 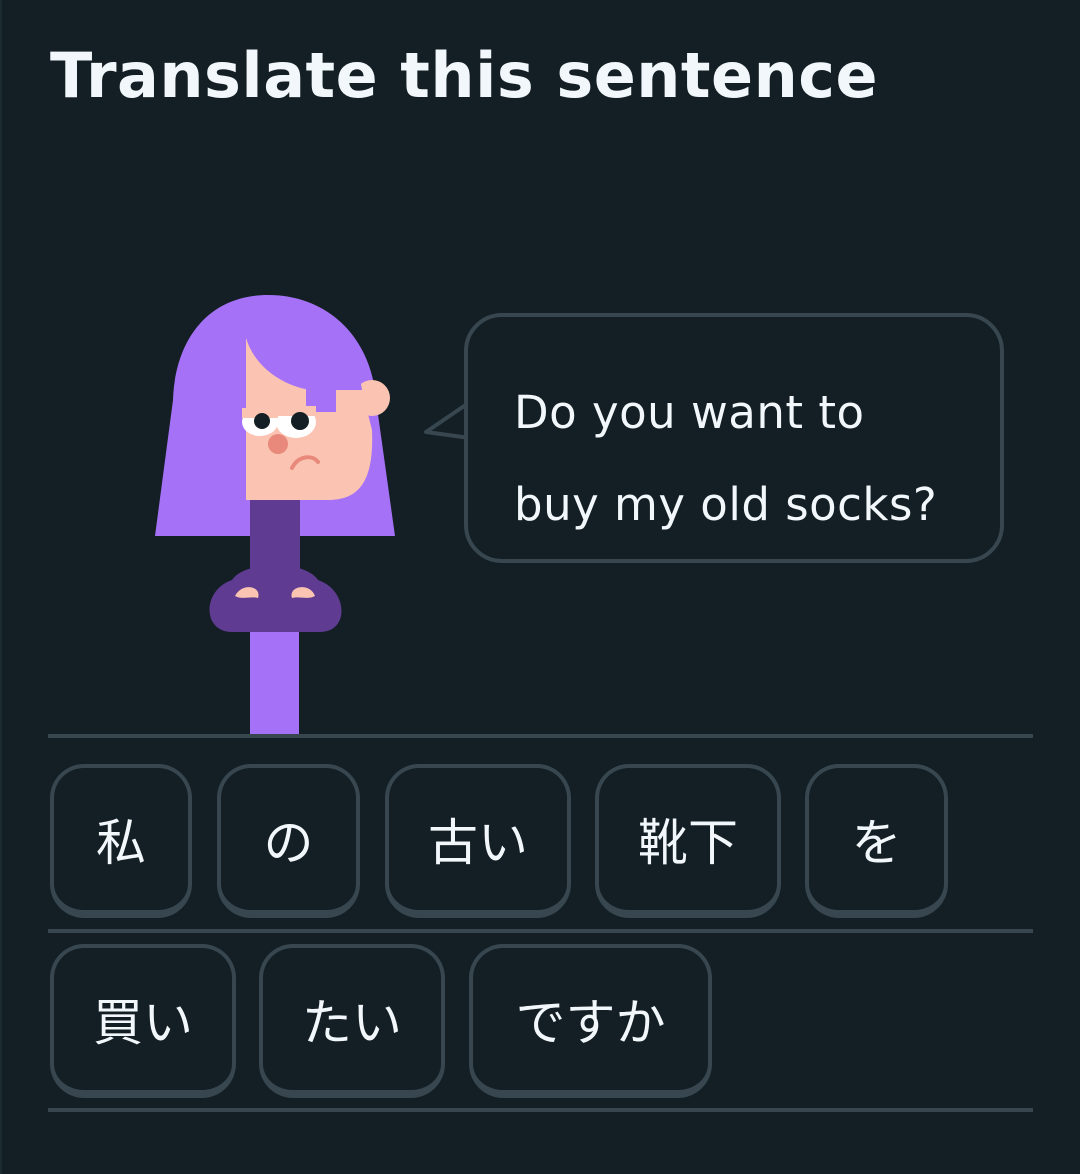 What do you see at coordinates (540, 931) in the screenshot?
I see `word-bank-divider` at bounding box center [540, 931].